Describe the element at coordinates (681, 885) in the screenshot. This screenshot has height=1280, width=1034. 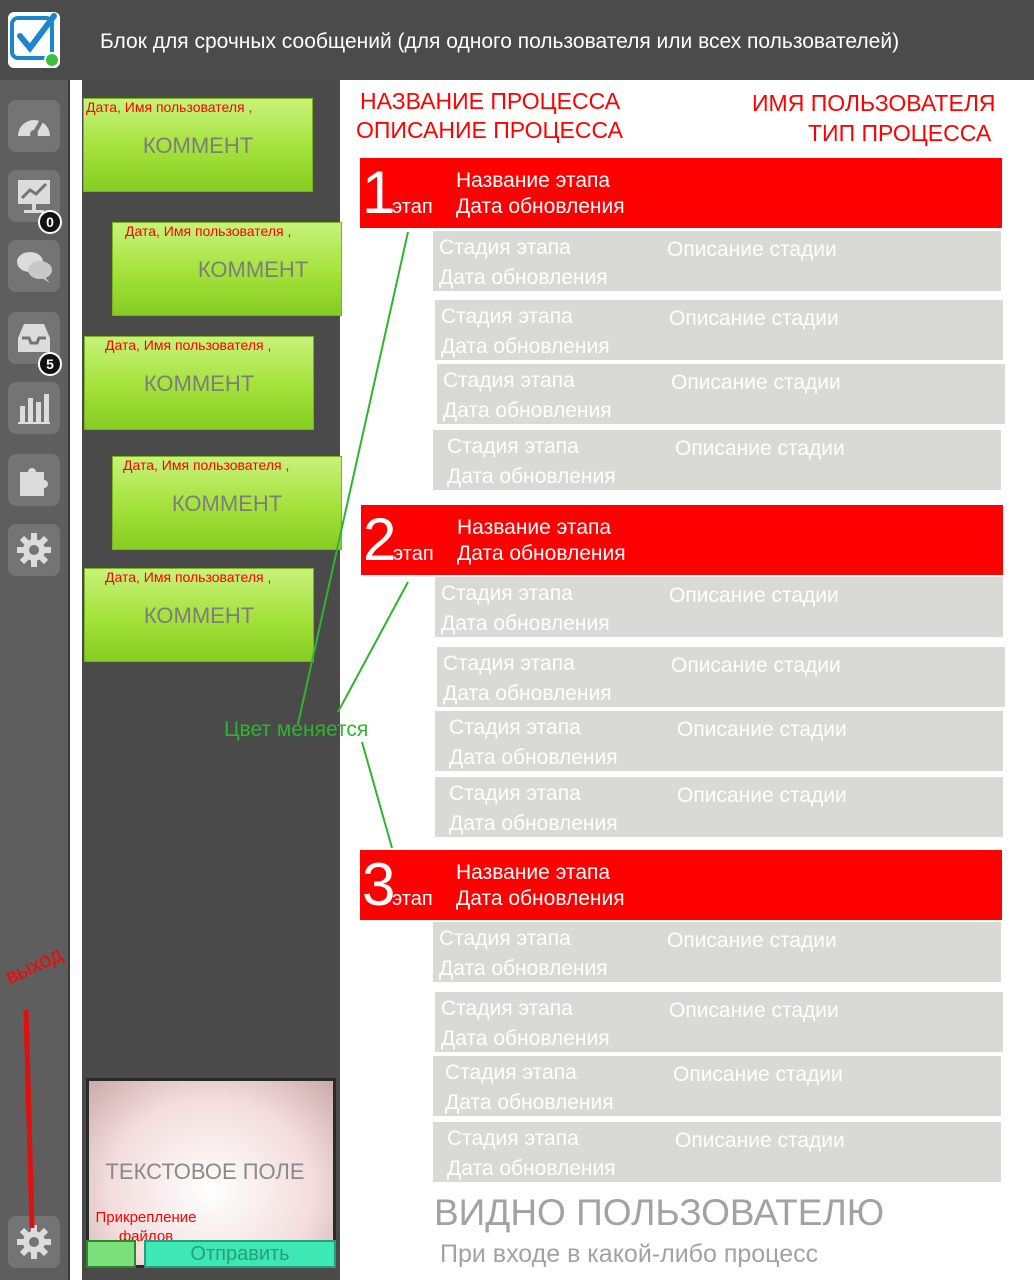
I see `stage-header: 3 этап Название этапа Дата обновления` at that location.